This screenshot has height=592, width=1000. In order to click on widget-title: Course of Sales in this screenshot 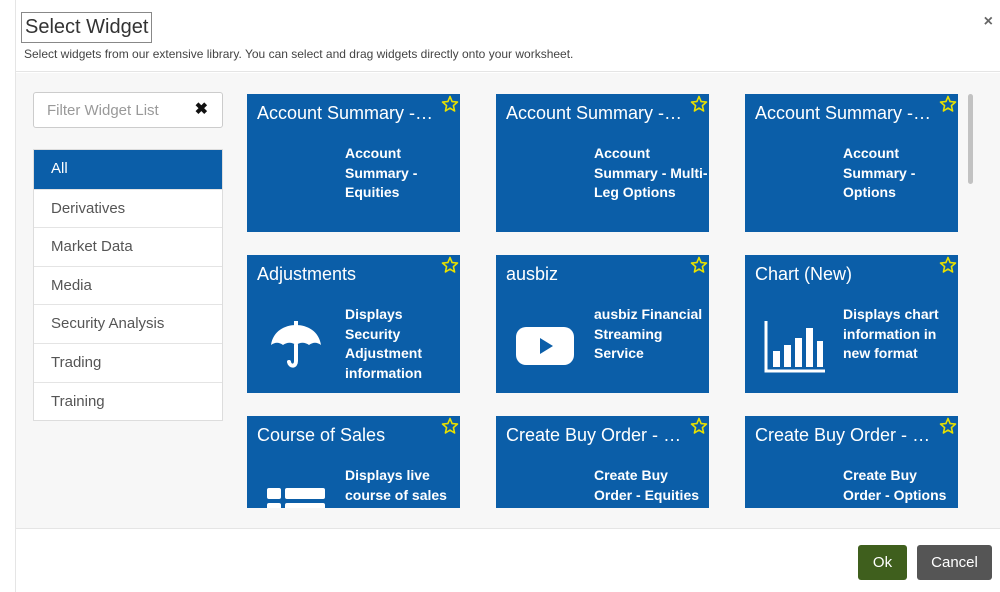, I will do `click(321, 435)`.